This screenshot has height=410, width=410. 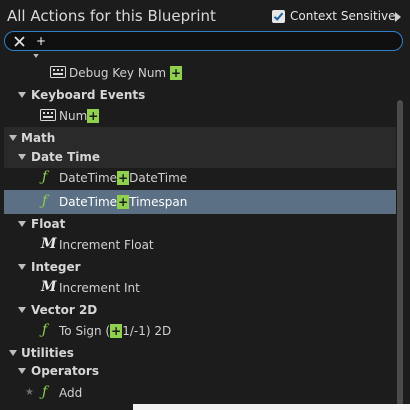 I want to click on category-label: Utilities, so click(x=47, y=353).